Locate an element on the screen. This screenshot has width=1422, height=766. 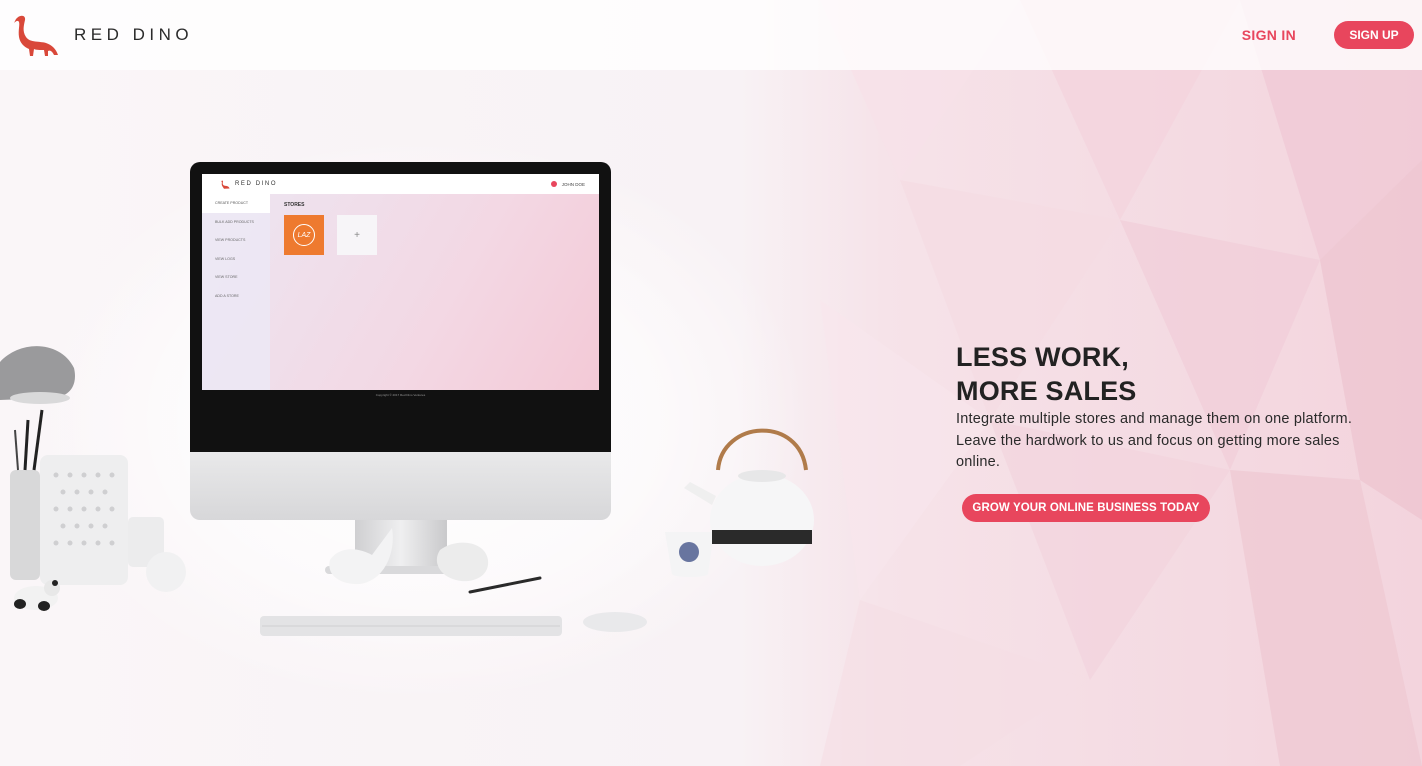
sign-in-link: SIGN IN is located at coordinates (1269, 35).